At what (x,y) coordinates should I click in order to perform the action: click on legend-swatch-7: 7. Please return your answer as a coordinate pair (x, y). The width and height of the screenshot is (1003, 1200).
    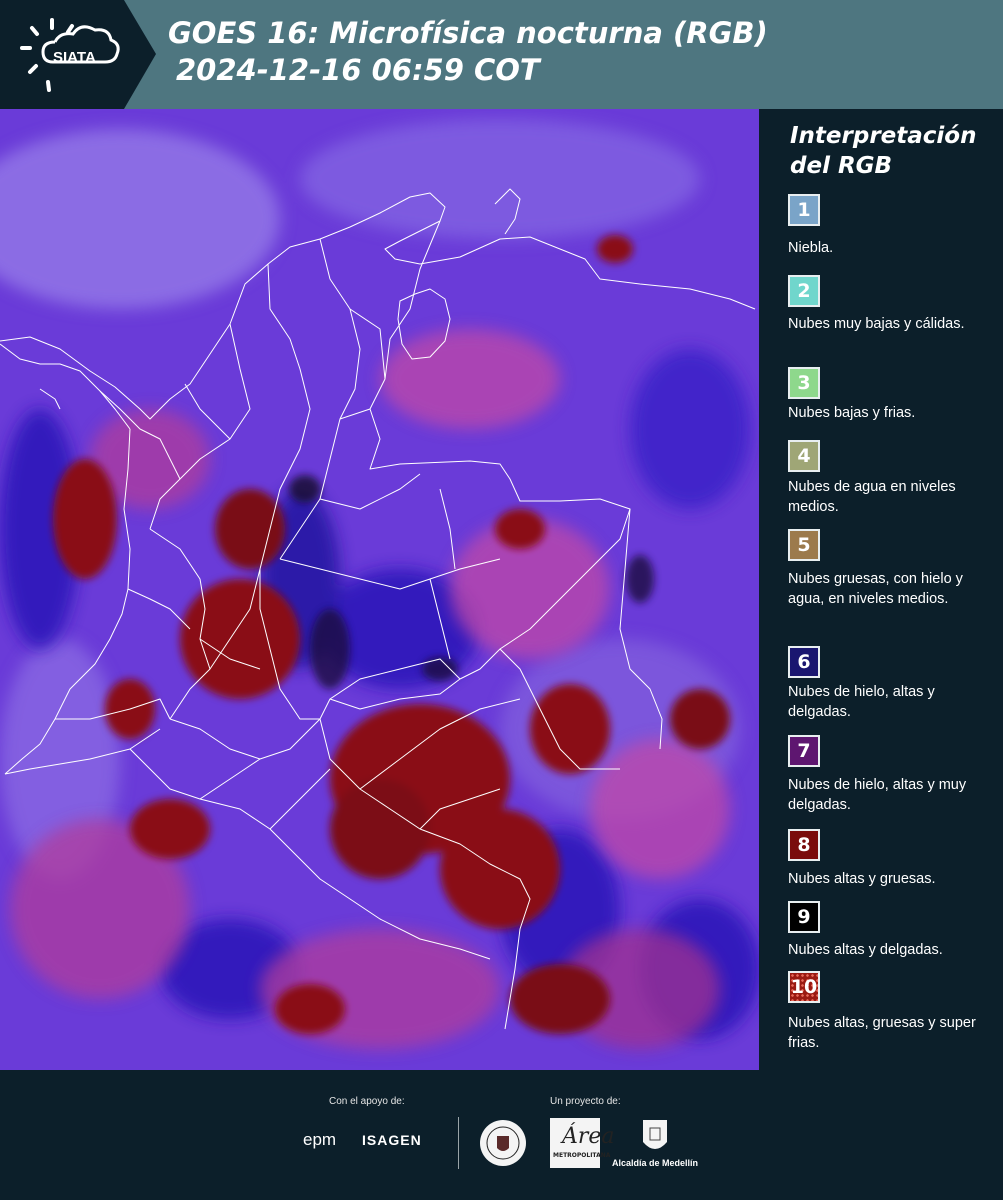
    Looking at the image, I should click on (804, 751).